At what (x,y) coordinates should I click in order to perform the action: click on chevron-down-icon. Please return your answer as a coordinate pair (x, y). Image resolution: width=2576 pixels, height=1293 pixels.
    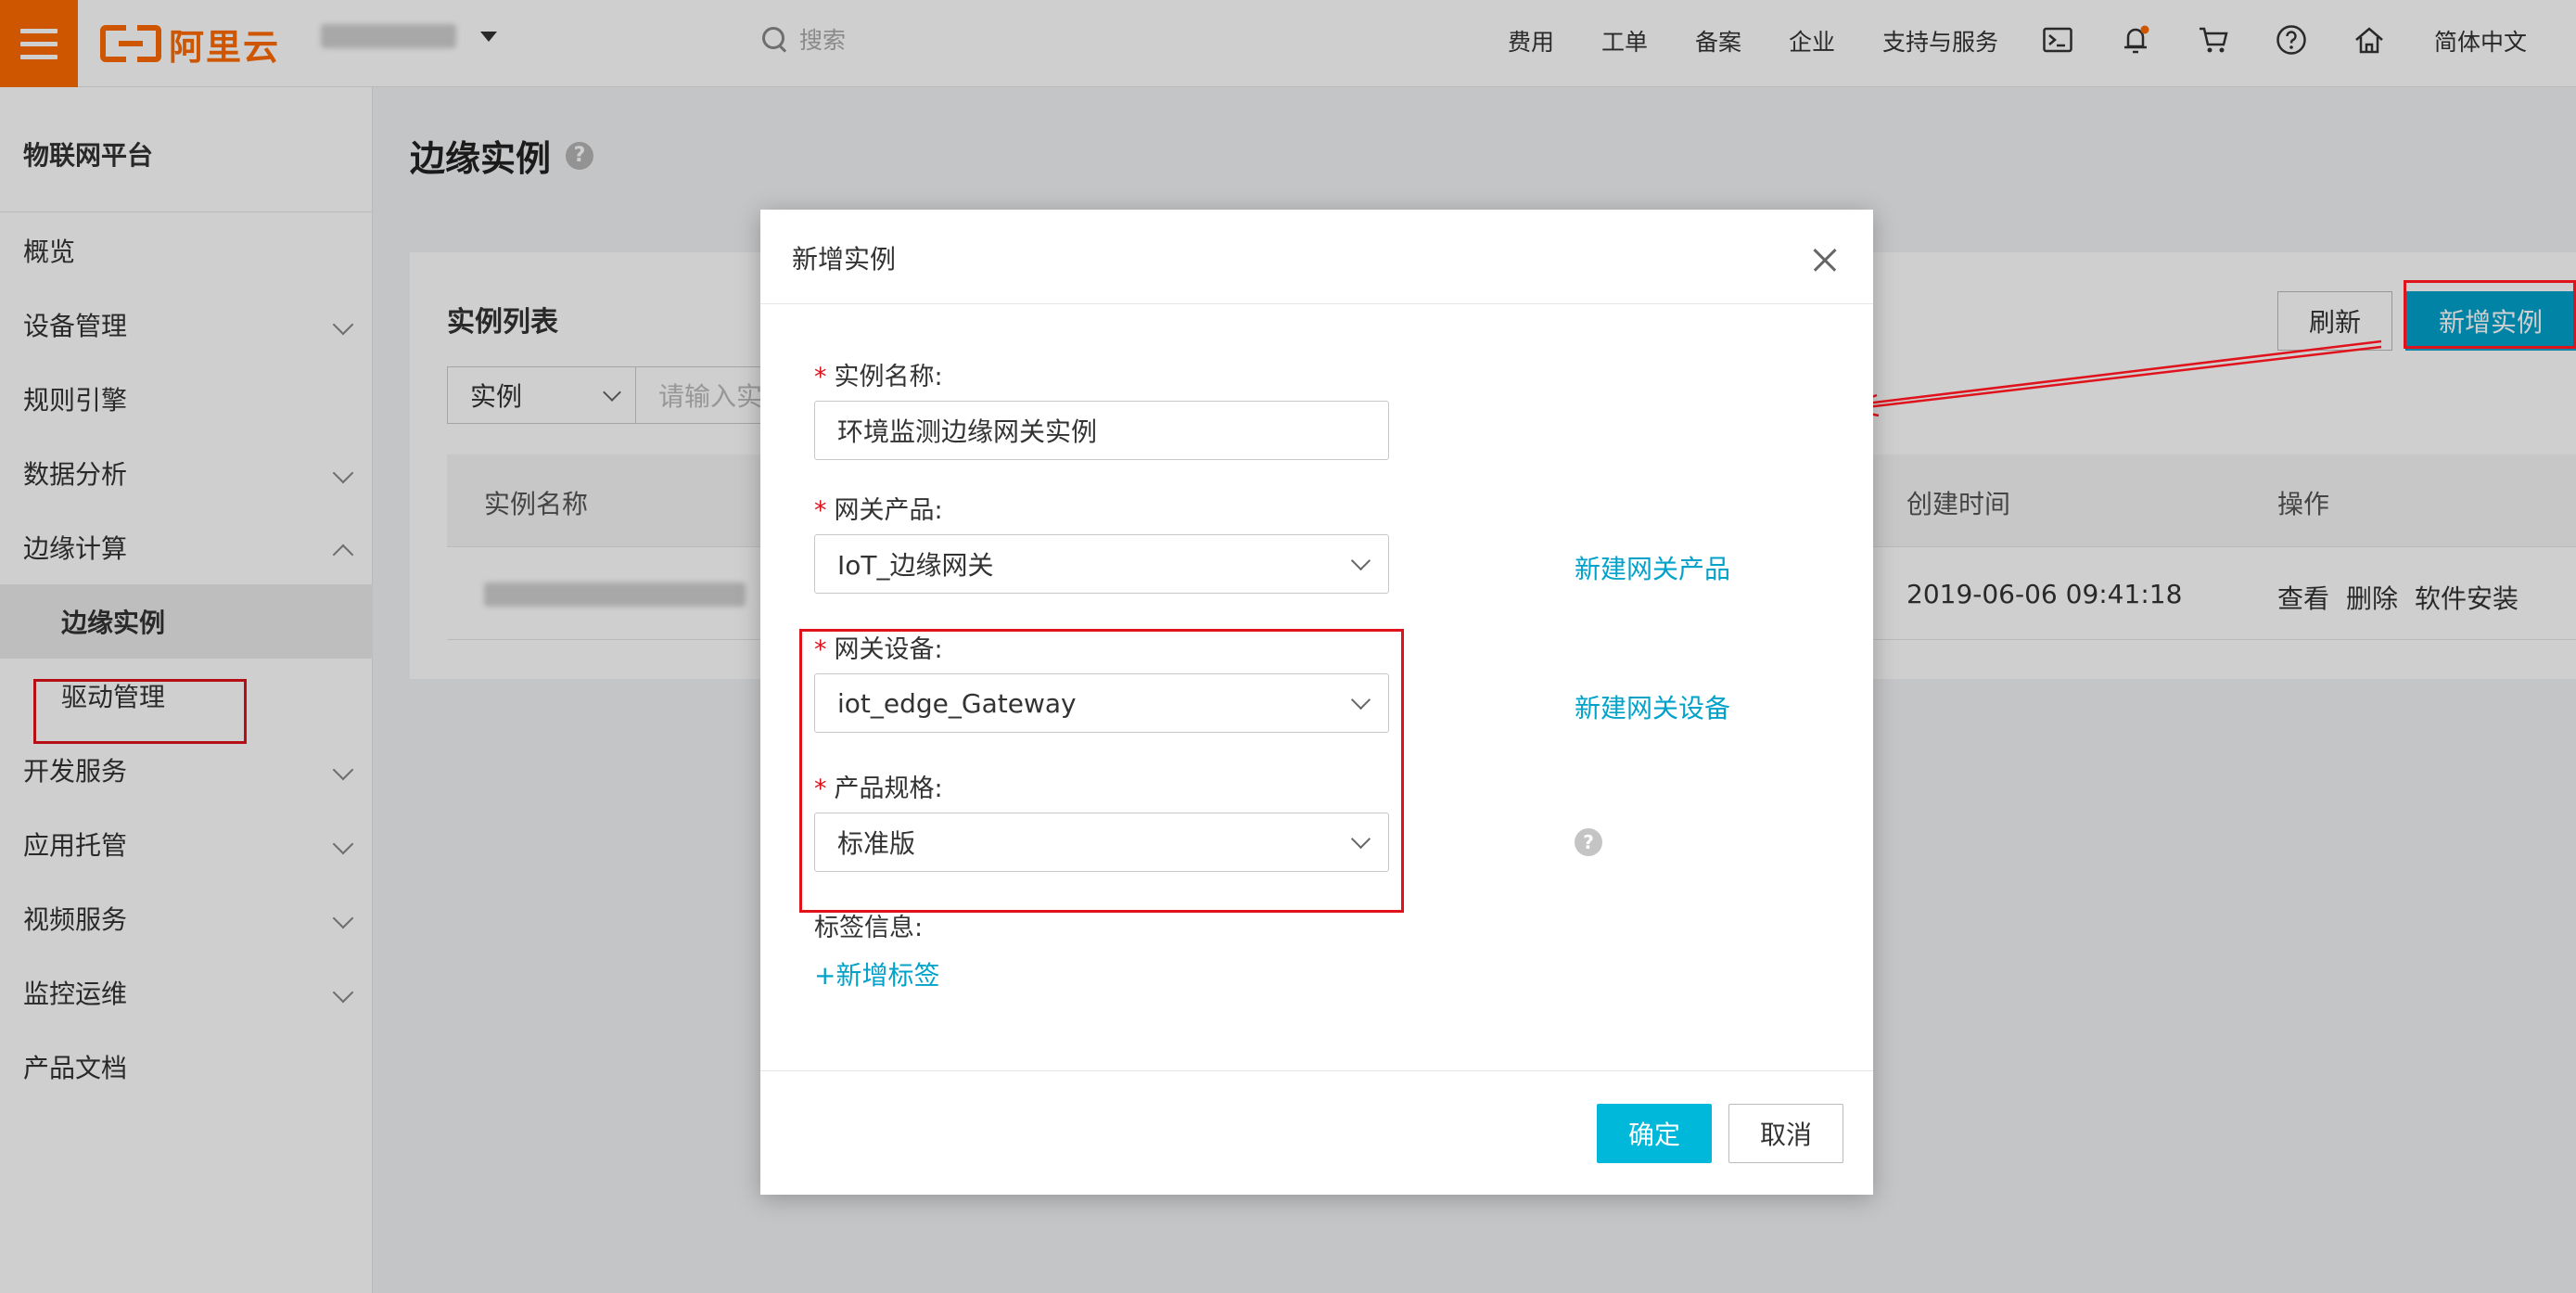
    Looking at the image, I should click on (1360, 560).